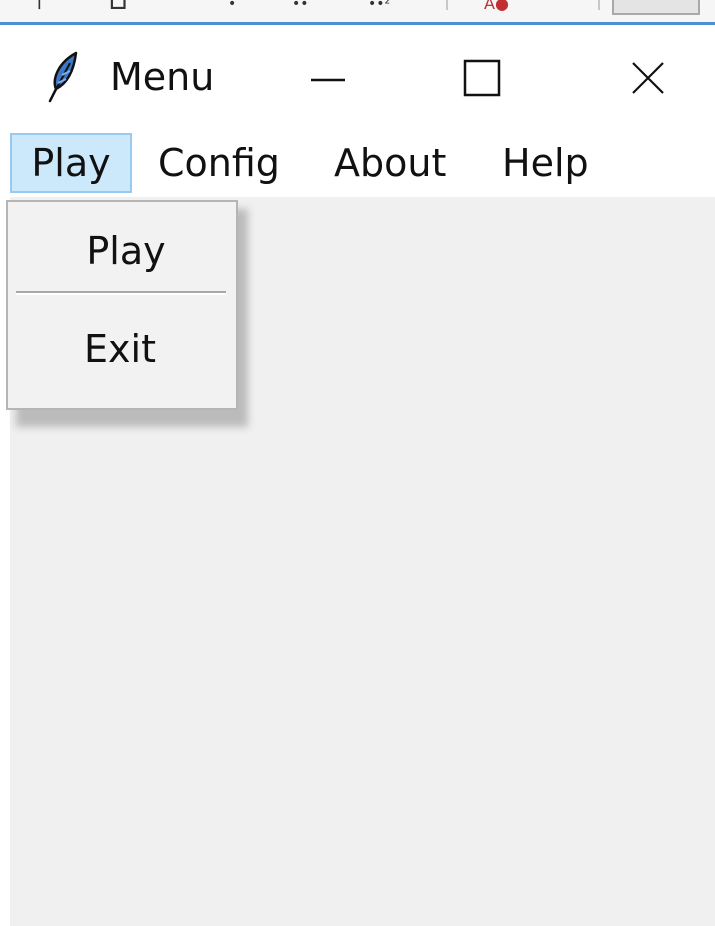 The image size is (715, 926). Describe the element at coordinates (121, 293) in the screenshot. I see `dropdown-separator` at that location.